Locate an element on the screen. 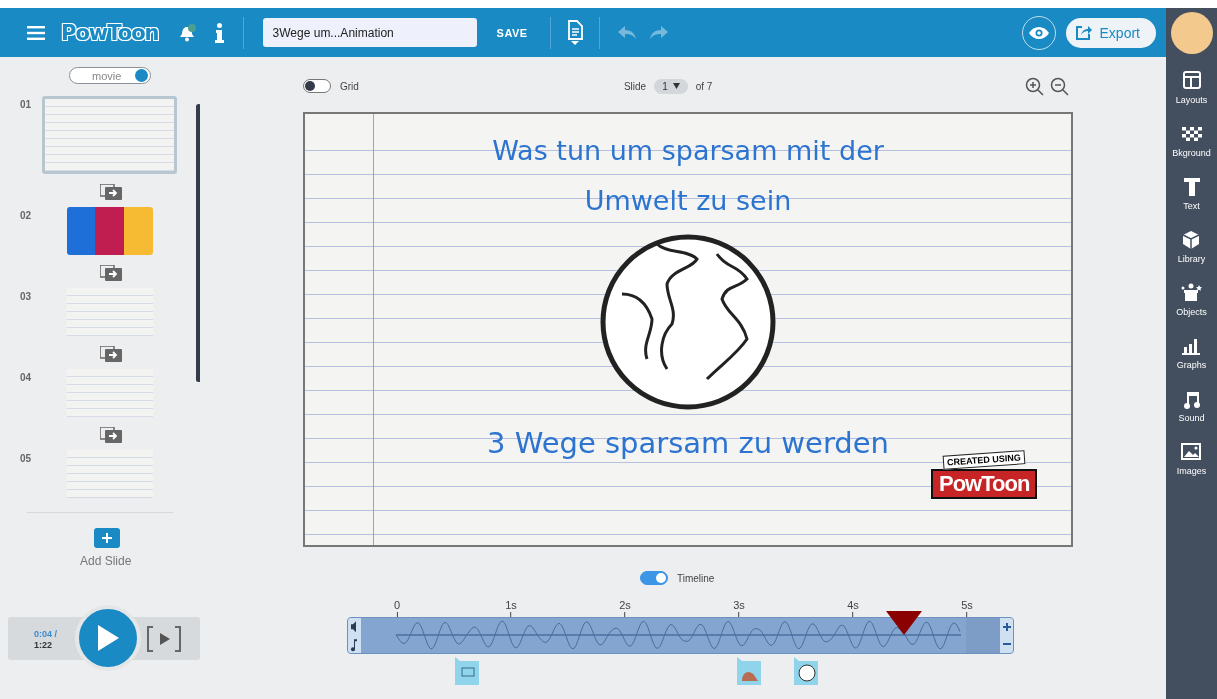 The width and height of the screenshot is (1217, 699). time-tick: 4s is located at coordinates (853, 605).